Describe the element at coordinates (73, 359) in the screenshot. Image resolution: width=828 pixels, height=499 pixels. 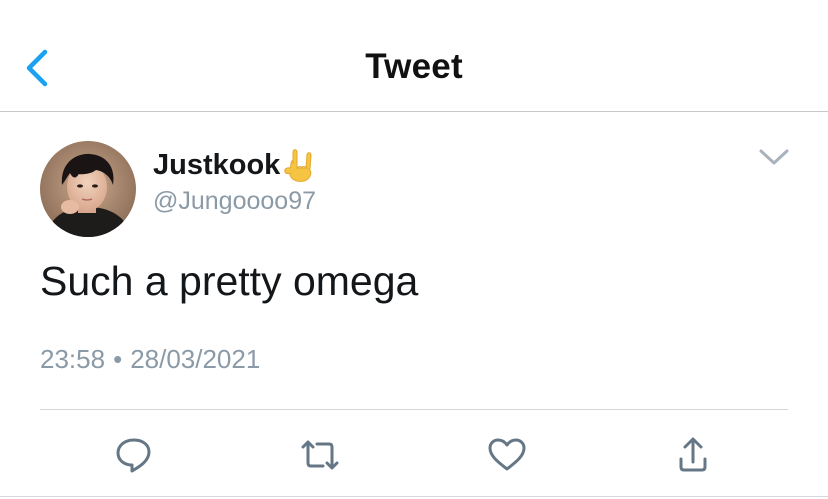
I see `tweet-time: 23:58` at that location.